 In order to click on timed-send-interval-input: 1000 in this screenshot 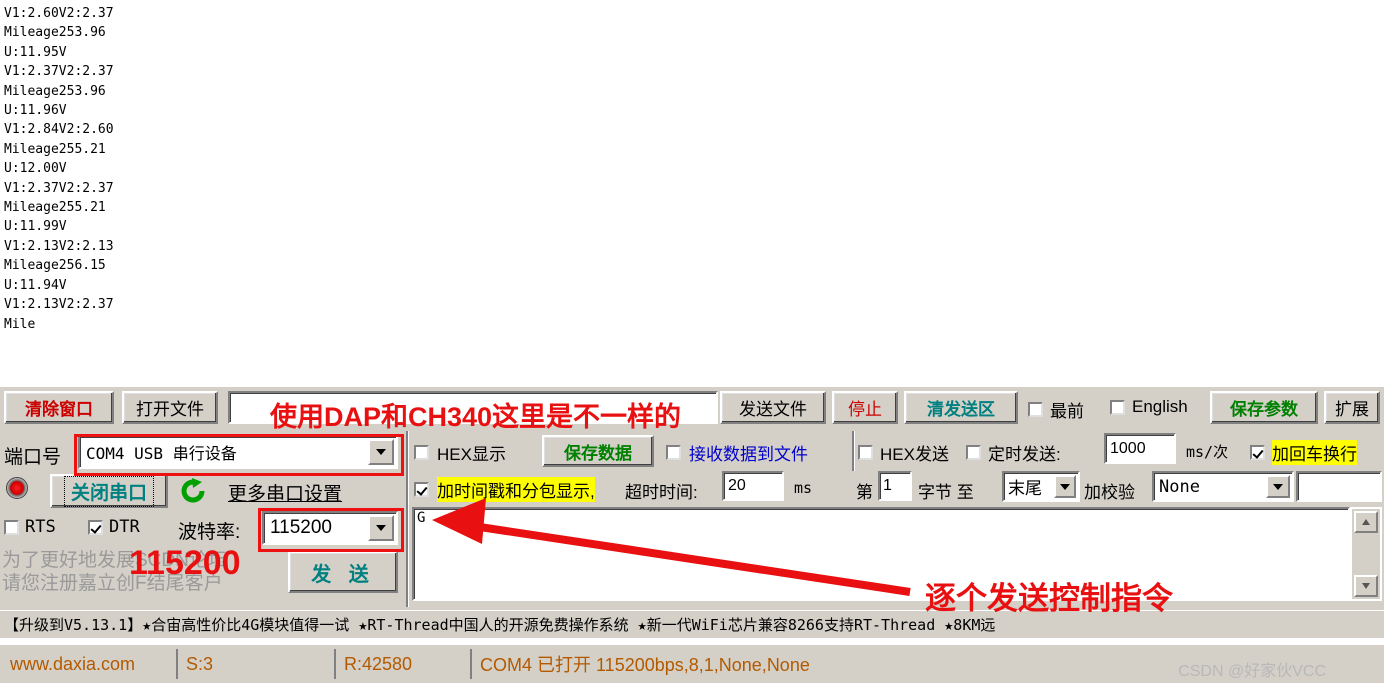, I will do `click(1140, 448)`.